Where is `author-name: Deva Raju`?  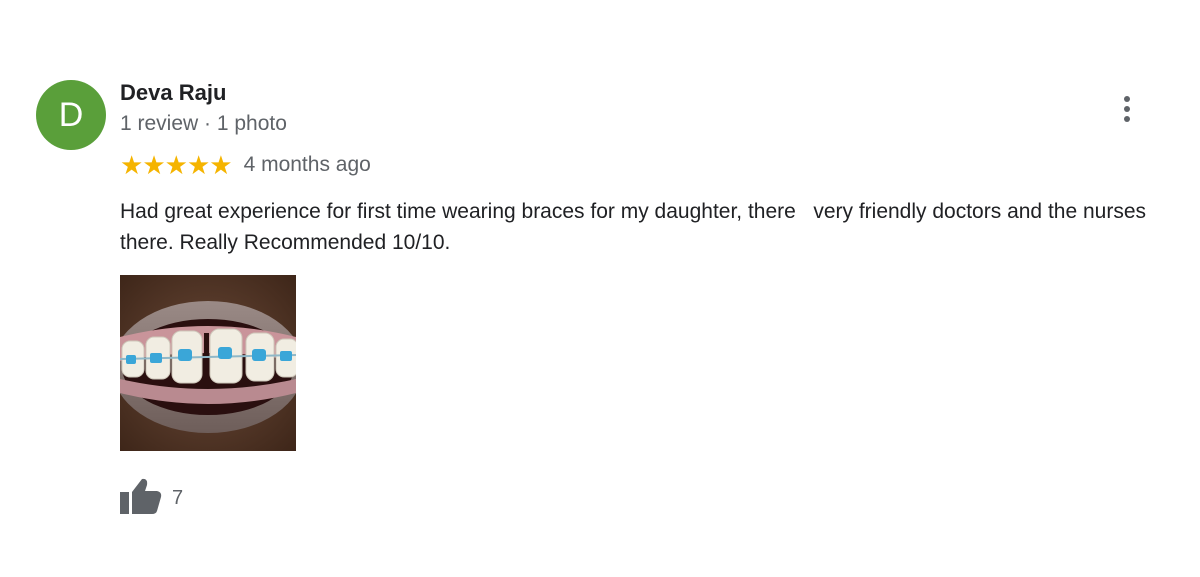 author-name: Deva Raju is located at coordinates (173, 93).